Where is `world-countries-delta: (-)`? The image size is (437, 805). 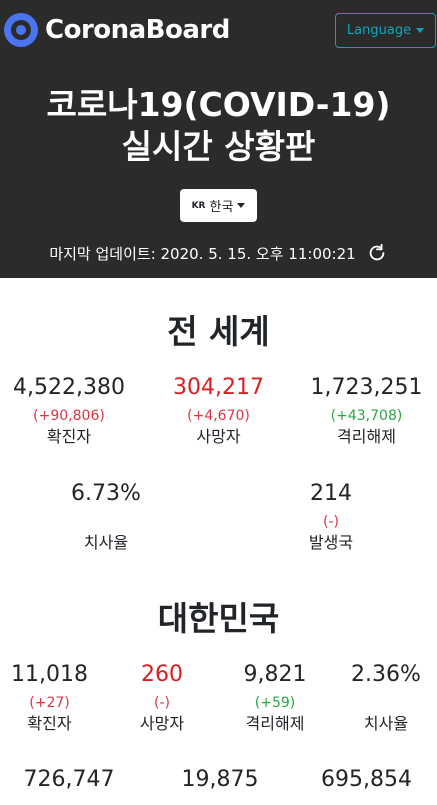
world-countries-delta: (-) is located at coordinates (331, 522).